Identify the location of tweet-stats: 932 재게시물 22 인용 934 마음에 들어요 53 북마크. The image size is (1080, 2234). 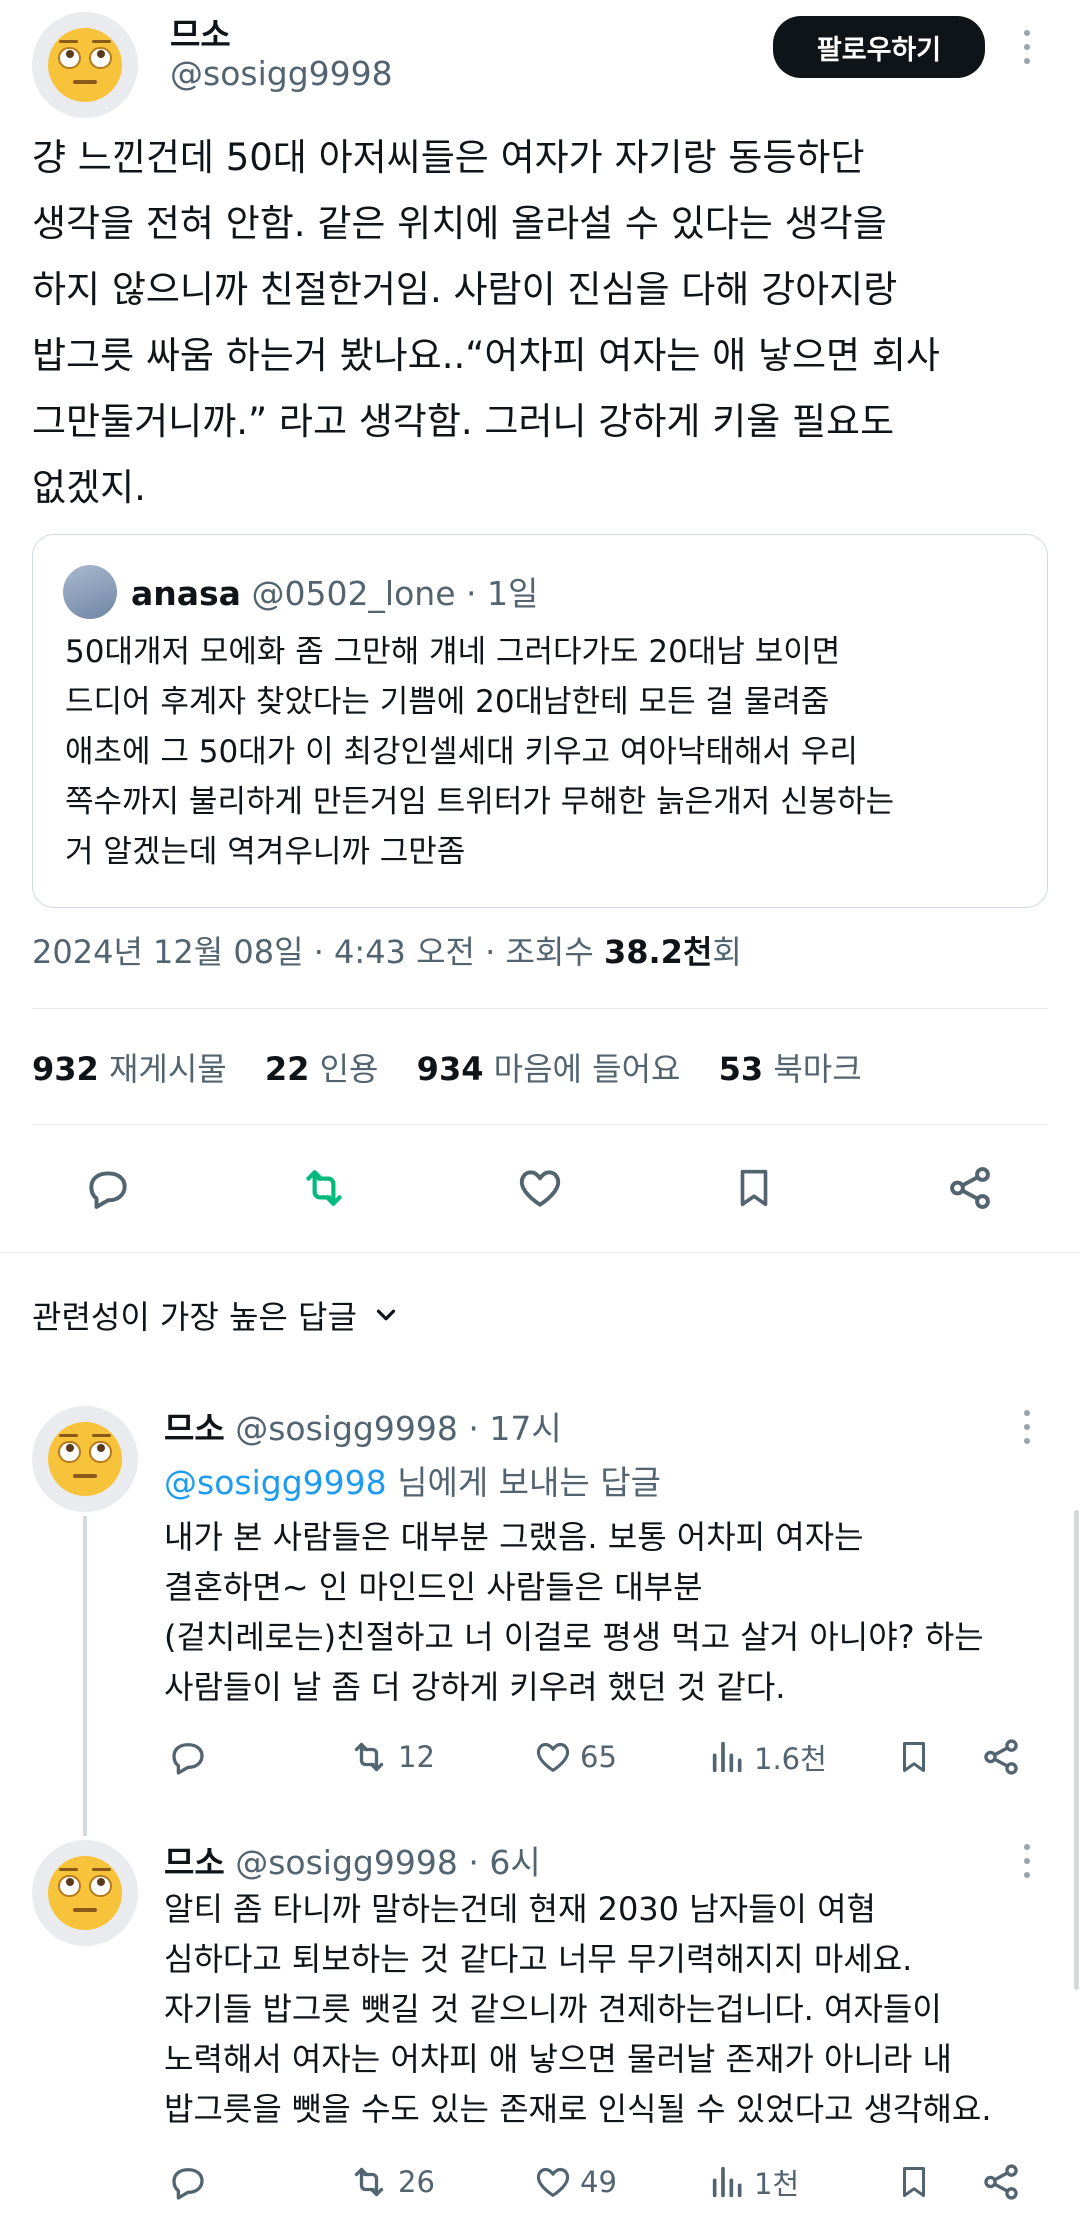
(447, 1067).